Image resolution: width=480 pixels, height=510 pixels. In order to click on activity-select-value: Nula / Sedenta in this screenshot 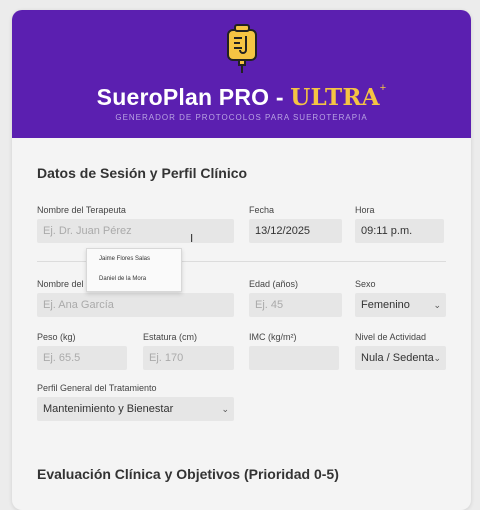, I will do `click(397, 358)`.